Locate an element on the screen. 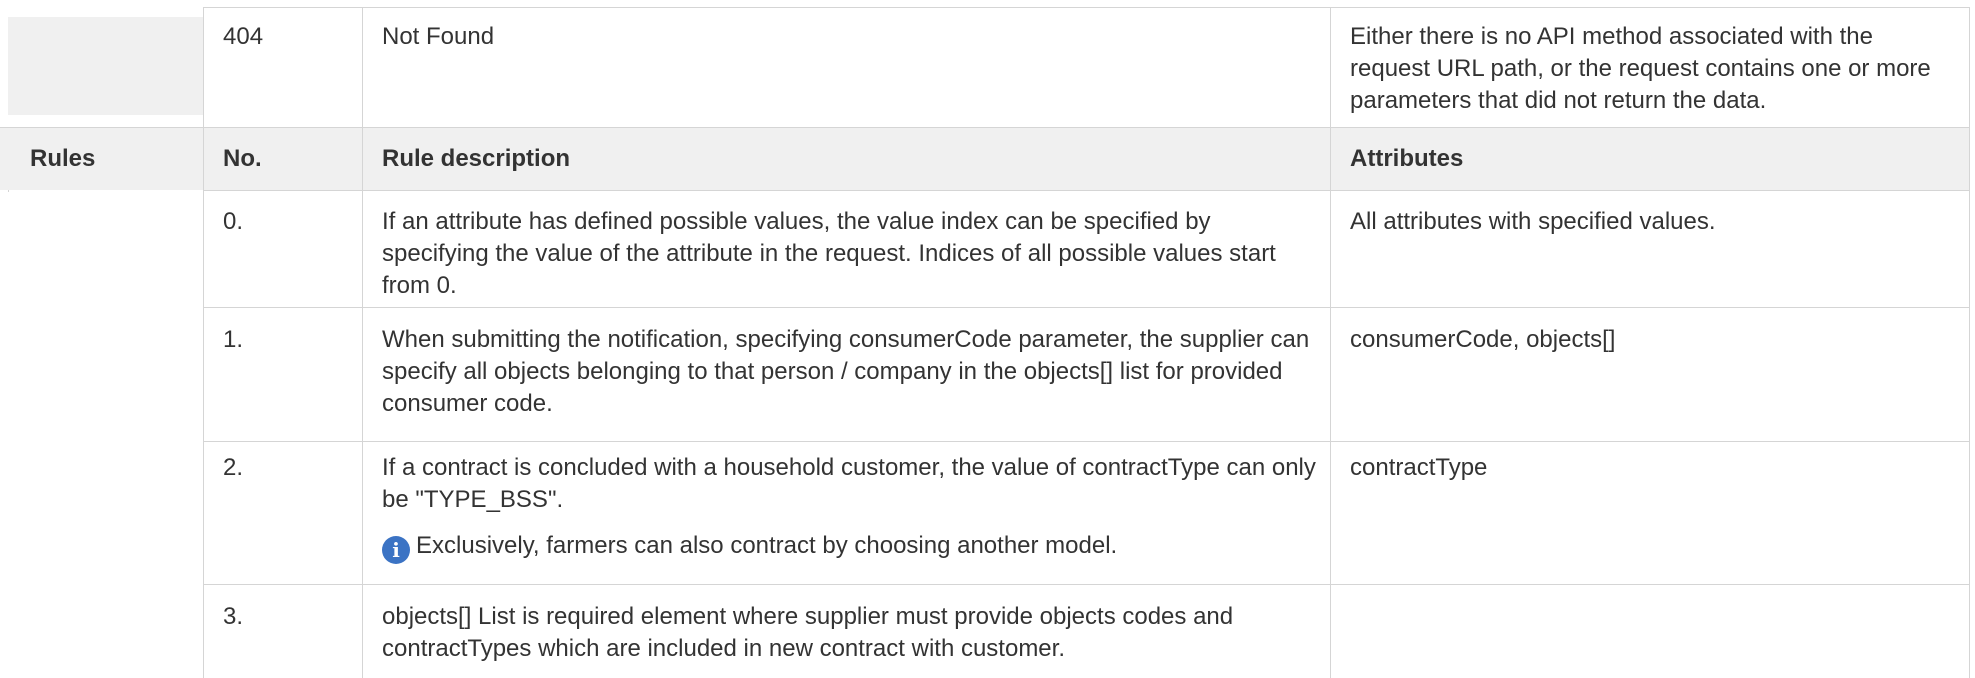  rule-attributes: contractType is located at coordinates (1419, 467).